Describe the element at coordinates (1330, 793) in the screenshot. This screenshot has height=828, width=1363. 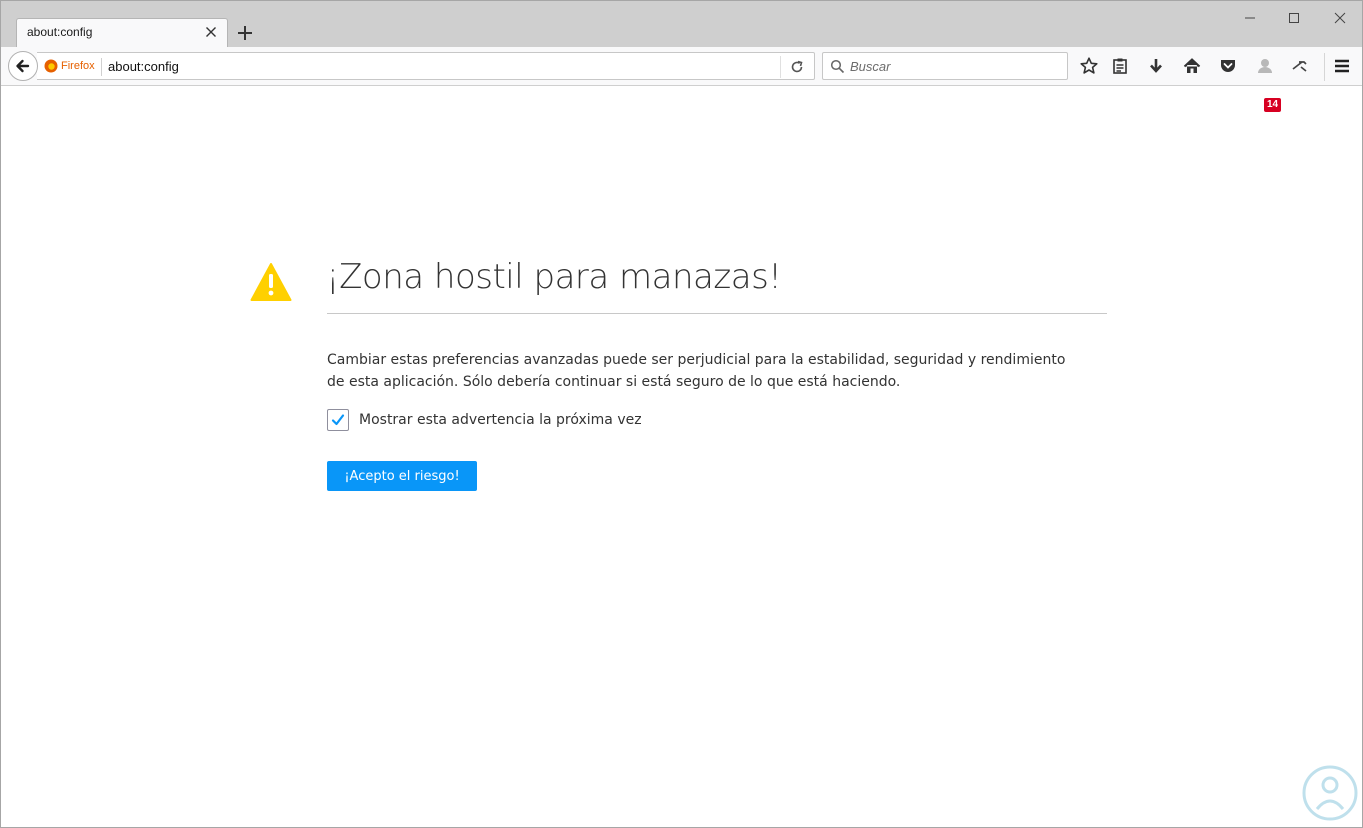
I see `watermark-logo` at that location.